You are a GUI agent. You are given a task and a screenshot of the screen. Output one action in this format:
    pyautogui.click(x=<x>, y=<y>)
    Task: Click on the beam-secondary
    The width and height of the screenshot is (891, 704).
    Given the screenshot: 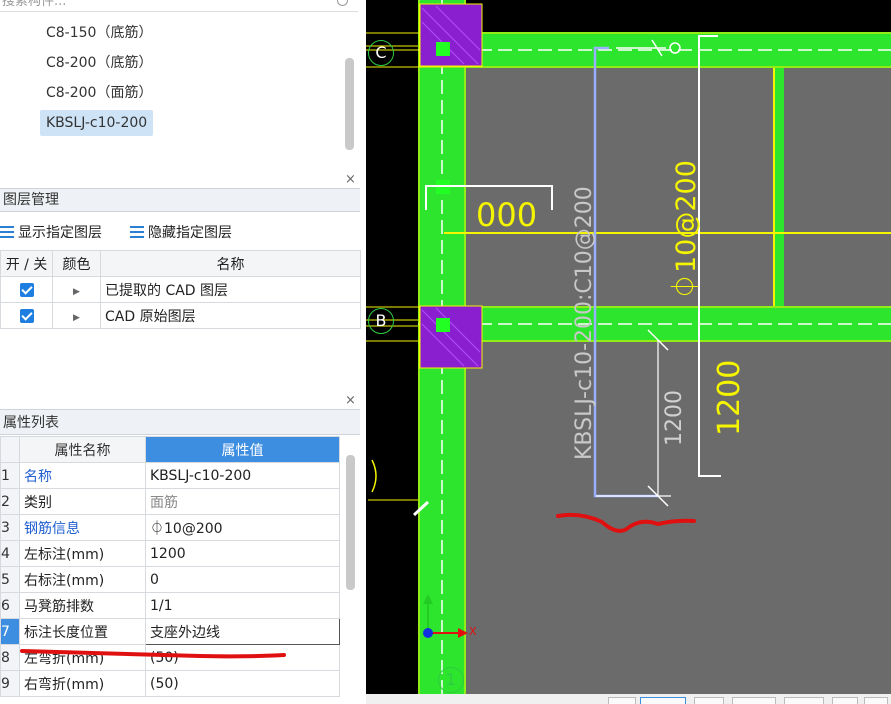 What is the action you would take?
    pyautogui.click(x=779, y=187)
    